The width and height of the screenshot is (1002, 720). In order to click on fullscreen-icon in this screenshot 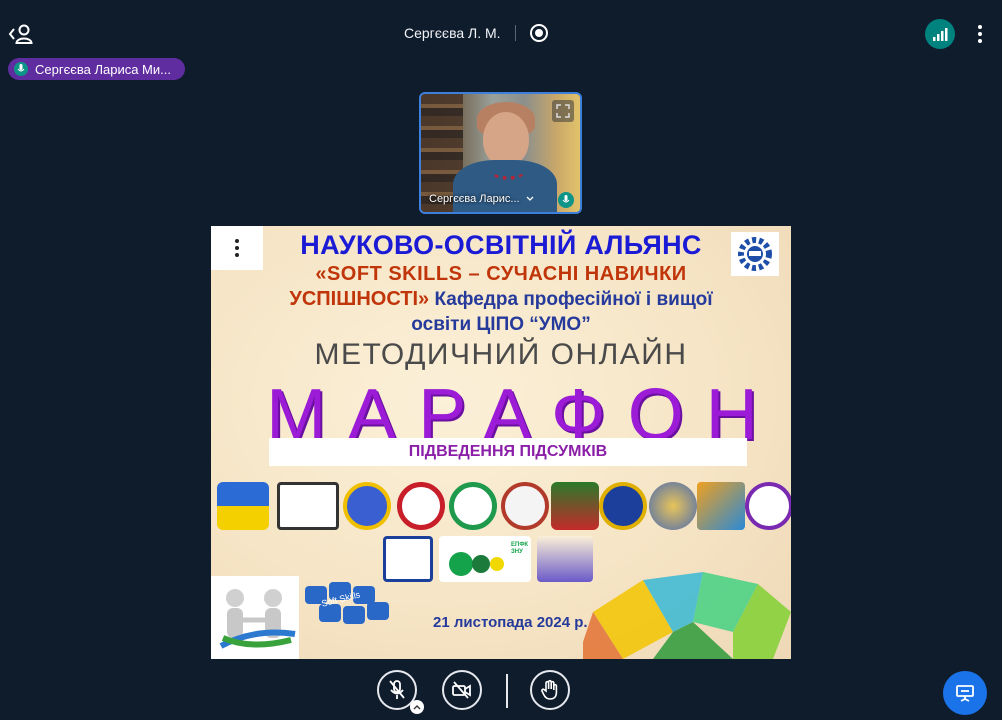, I will do `click(563, 111)`.